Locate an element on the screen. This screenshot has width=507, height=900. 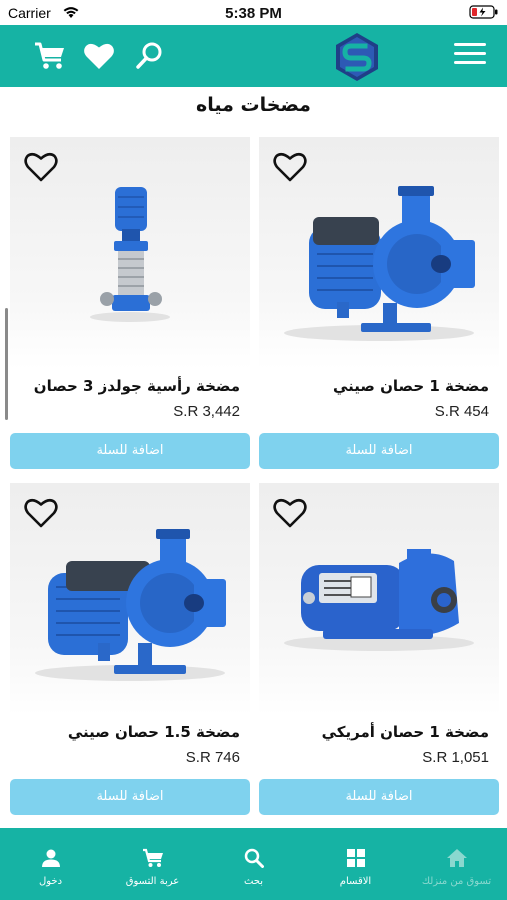
product-price: S.R 746 is located at coordinates (212, 757).